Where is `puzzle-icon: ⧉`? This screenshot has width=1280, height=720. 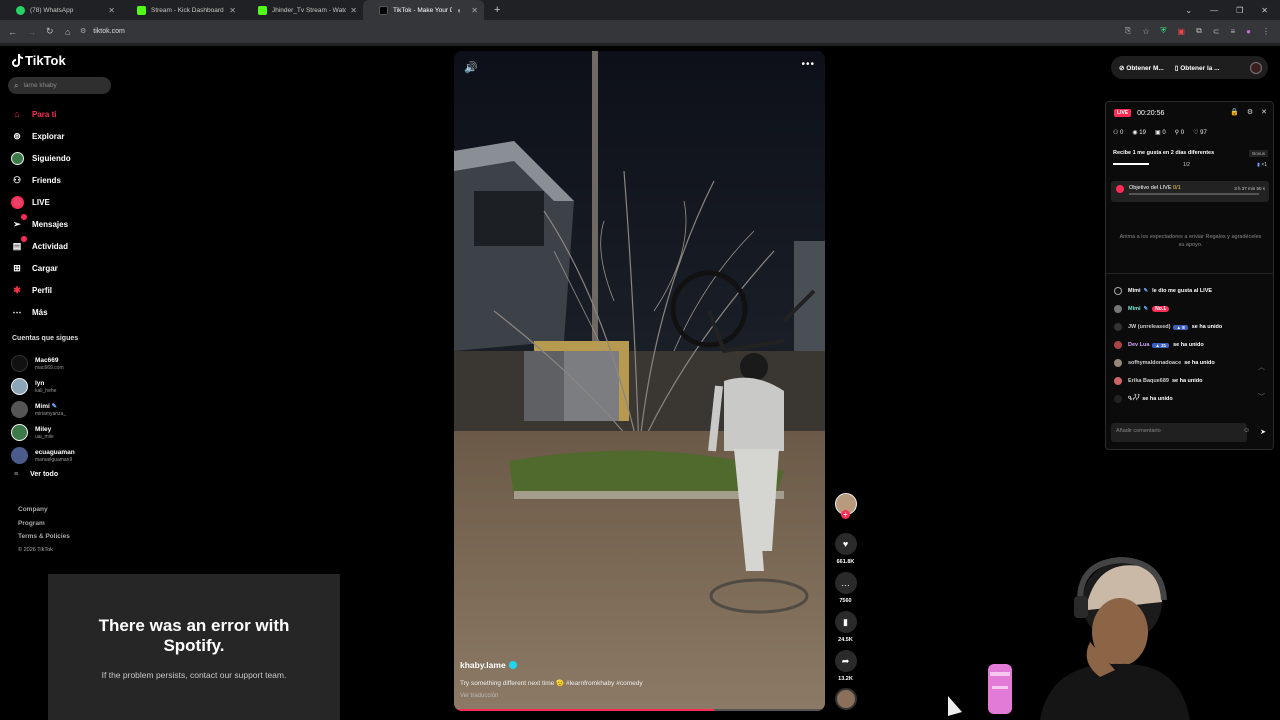
puzzle-icon: ⧉ is located at coordinates (1199, 31).